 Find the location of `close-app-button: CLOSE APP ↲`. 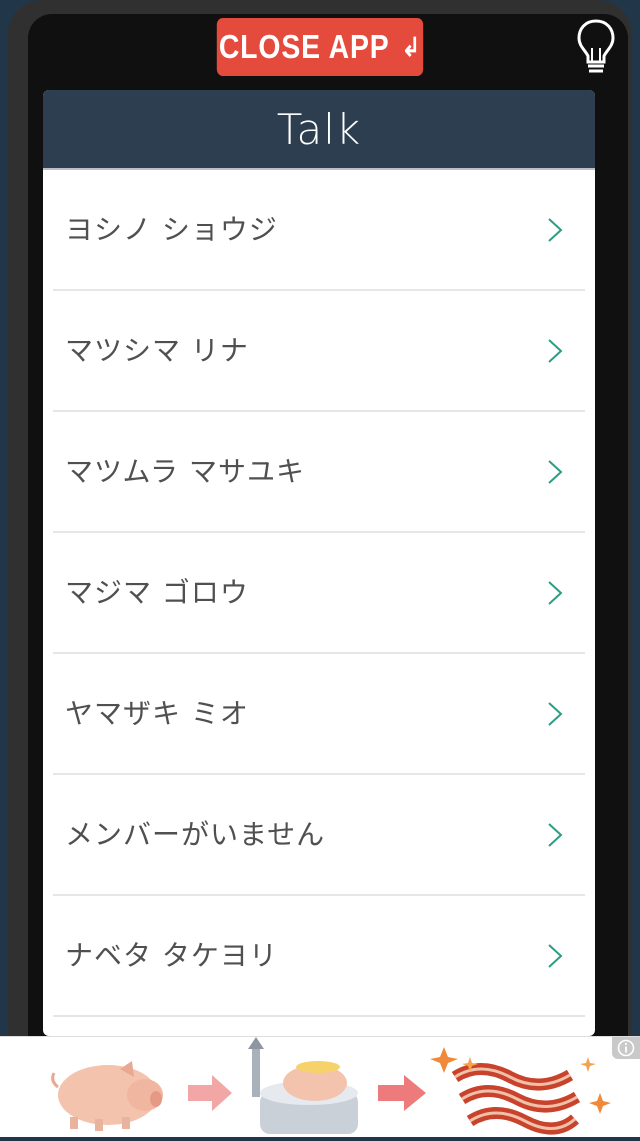

close-app-button: CLOSE APP ↲ is located at coordinates (320, 47).